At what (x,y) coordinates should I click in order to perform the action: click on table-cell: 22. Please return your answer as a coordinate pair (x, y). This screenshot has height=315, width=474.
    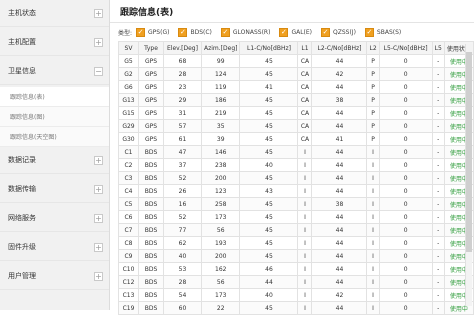
    Looking at the image, I should click on (220, 308).